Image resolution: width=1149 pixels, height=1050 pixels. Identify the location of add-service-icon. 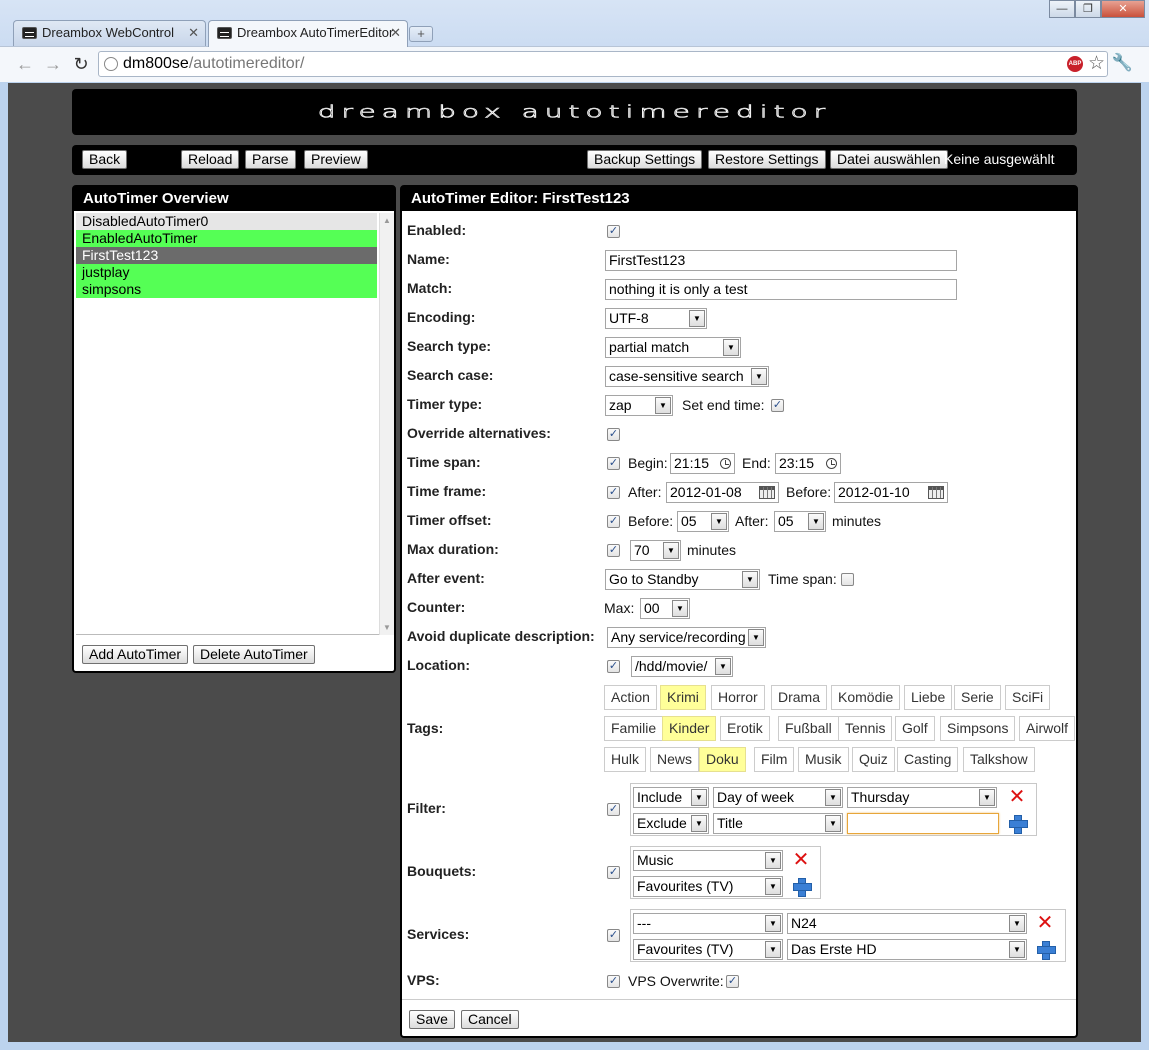
(1046, 950).